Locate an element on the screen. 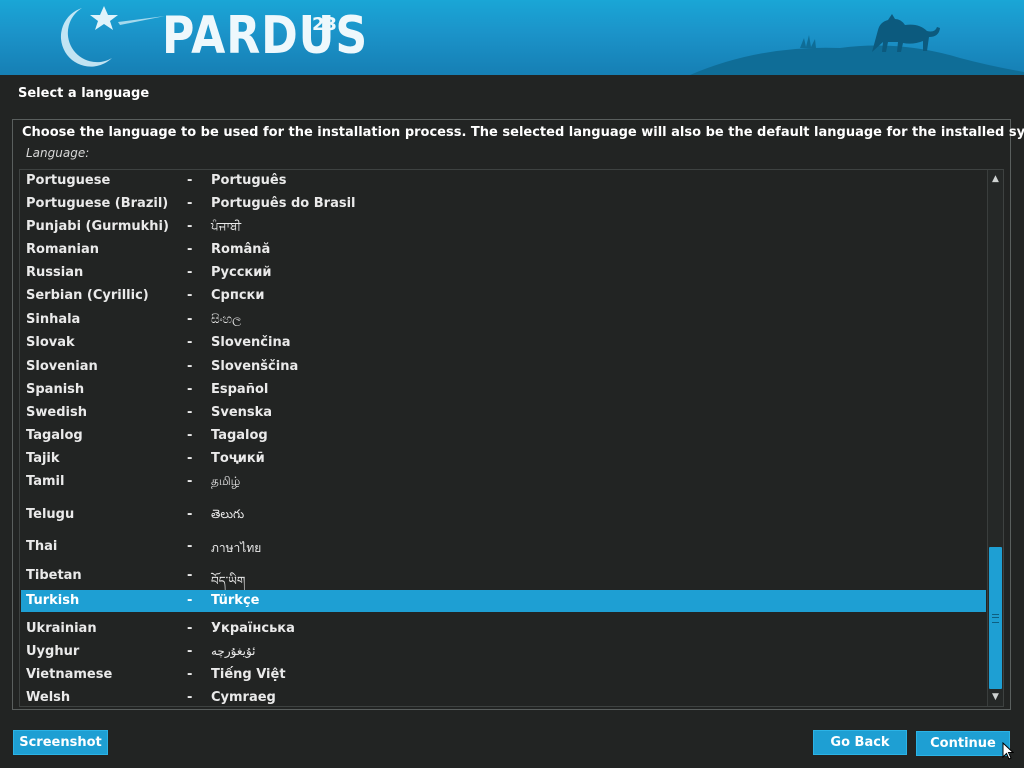 Image resolution: width=1024 pixels, height=768 pixels. go-back-button: Go Back is located at coordinates (860, 742).